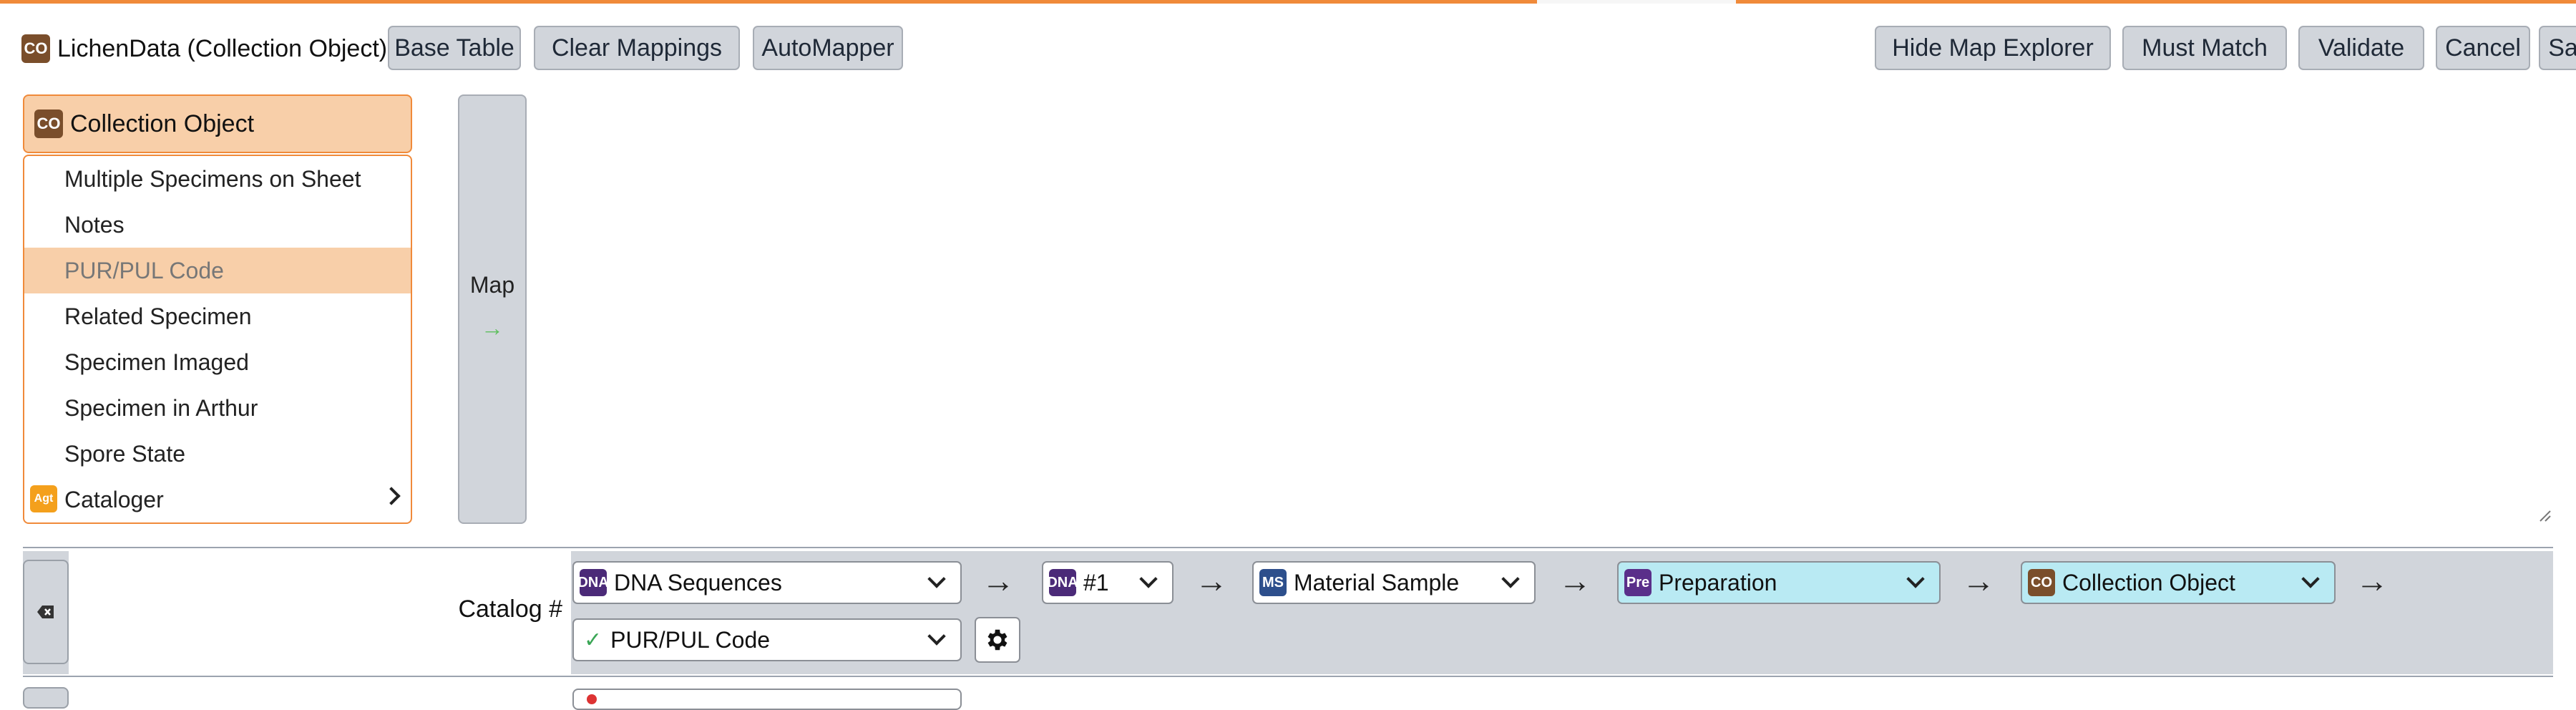  I want to click on save-button: Save, so click(2557, 48).